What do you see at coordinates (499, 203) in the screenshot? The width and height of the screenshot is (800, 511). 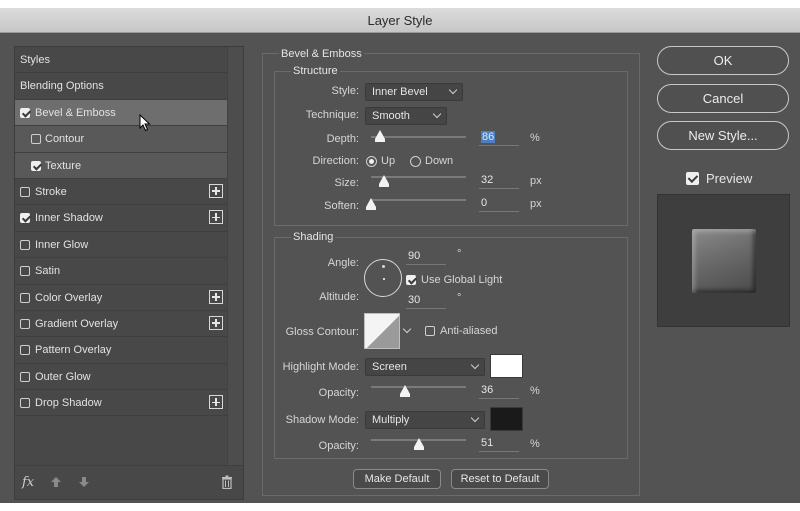 I see `soften-input: 0` at bounding box center [499, 203].